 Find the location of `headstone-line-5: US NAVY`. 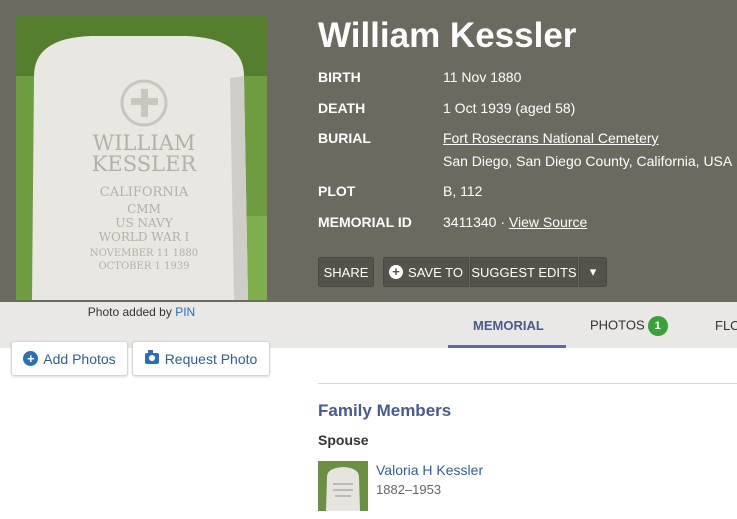

headstone-line-5: US NAVY is located at coordinates (144, 223).